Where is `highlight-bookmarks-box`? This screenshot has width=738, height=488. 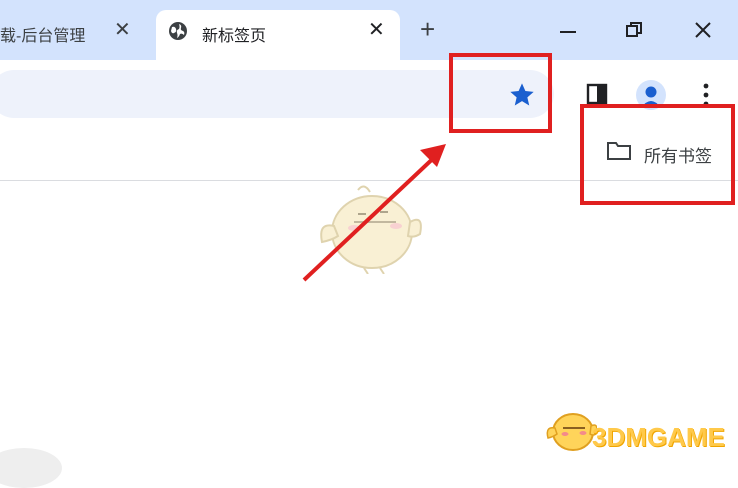 highlight-bookmarks-box is located at coordinates (657, 154).